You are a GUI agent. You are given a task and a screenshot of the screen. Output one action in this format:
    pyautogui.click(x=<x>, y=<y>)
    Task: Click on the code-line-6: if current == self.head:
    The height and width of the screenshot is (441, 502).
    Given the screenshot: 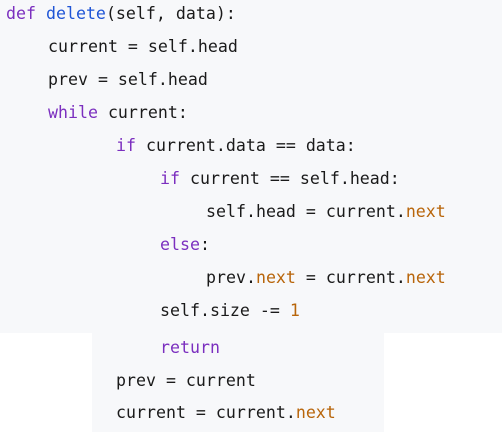 What is the action you would take?
    pyautogui.click(x=280, y=179)
    